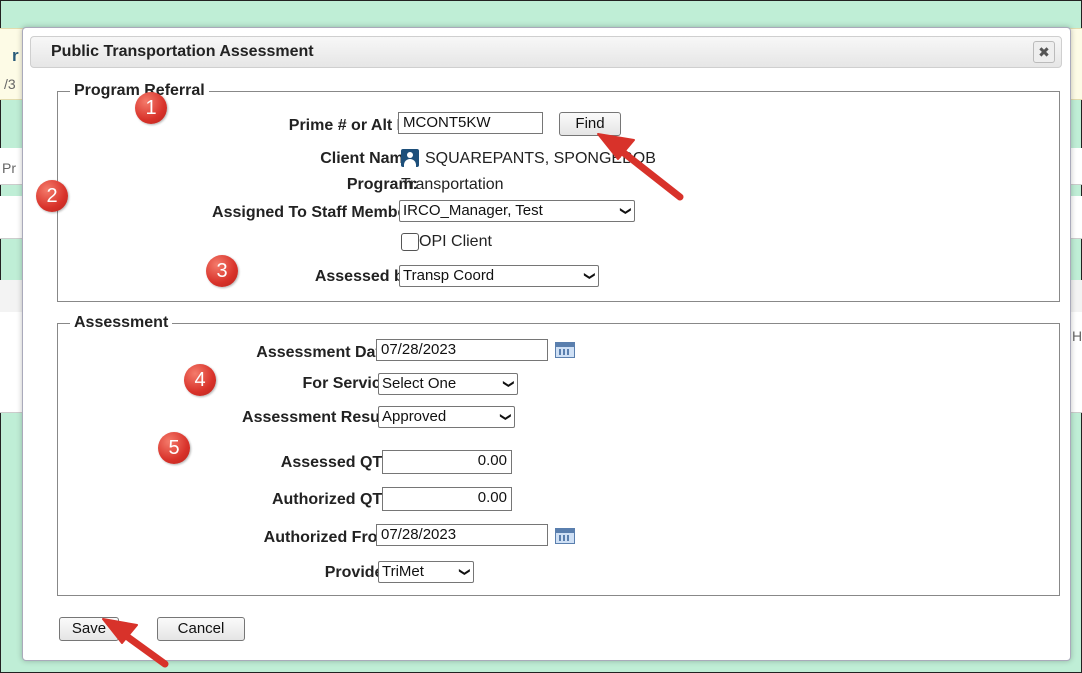 The height and width of the screenshot is (673, 1082). Describe the element at coordinates (647, 171) in the screenshot. I see `arrow-to-find-button` at that location.